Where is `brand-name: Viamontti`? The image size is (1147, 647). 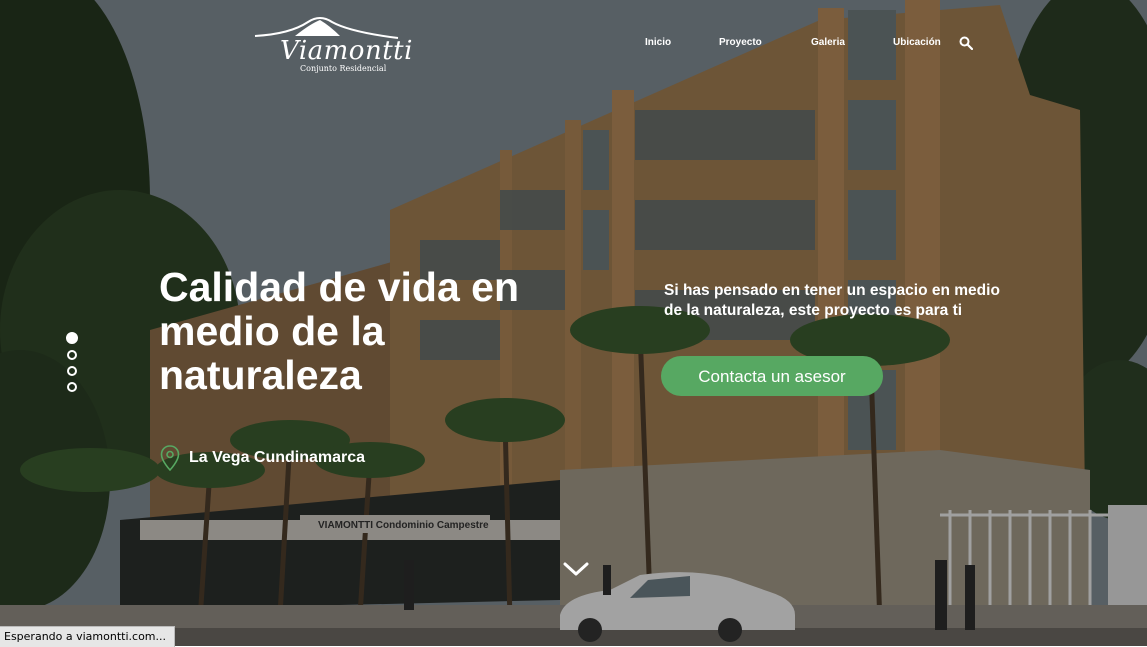
brand-name: Viamontti is located at coordinates (346, 51).